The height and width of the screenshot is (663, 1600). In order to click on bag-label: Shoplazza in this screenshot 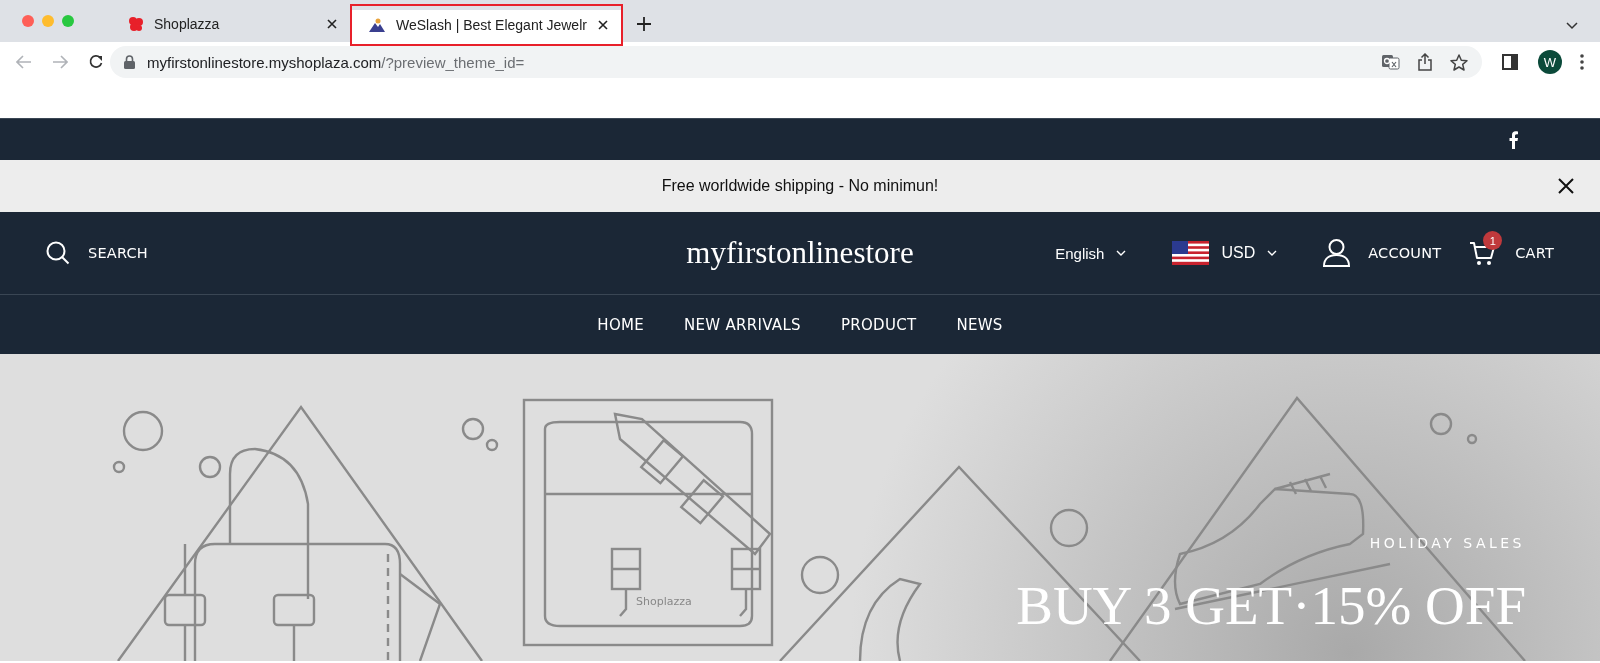, I will do `click(664, 601)`.